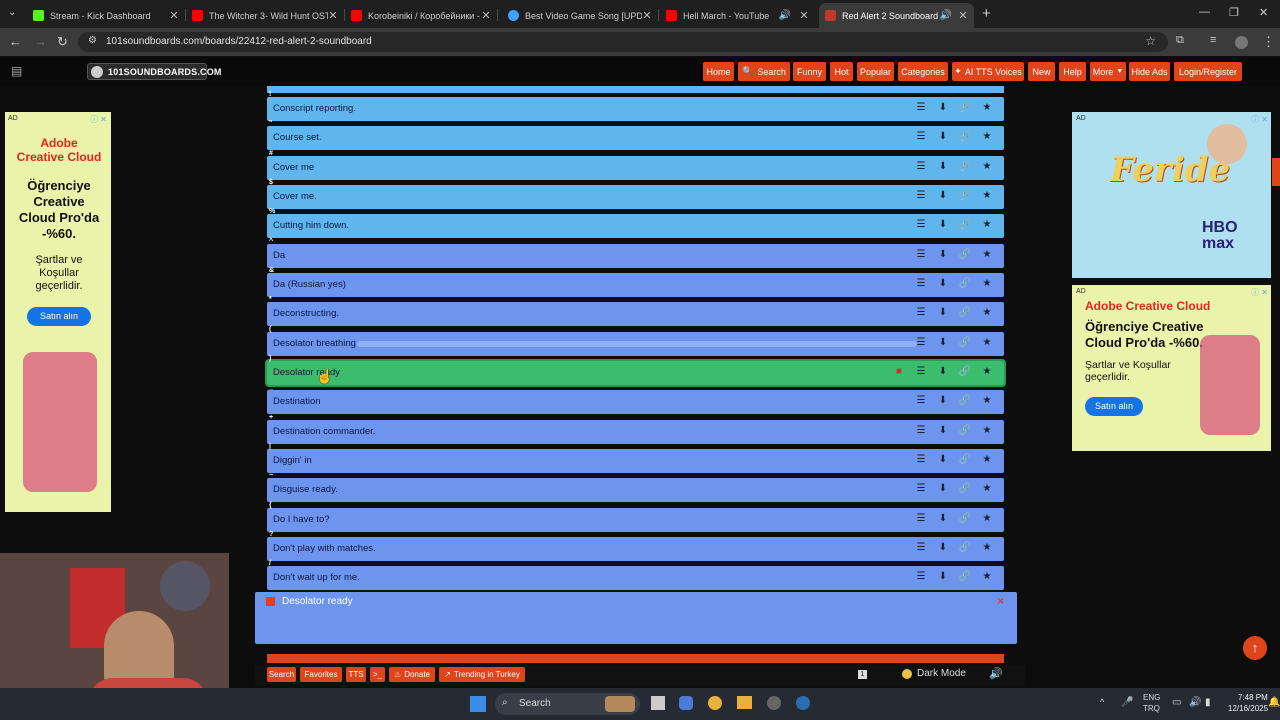  What do you see at coordinates (635, 575) in the screenshot?
I see `sound-row: / Don't wait up for me. ☰ ⬇ 🔗 ★` at bounding box center [635, 575].